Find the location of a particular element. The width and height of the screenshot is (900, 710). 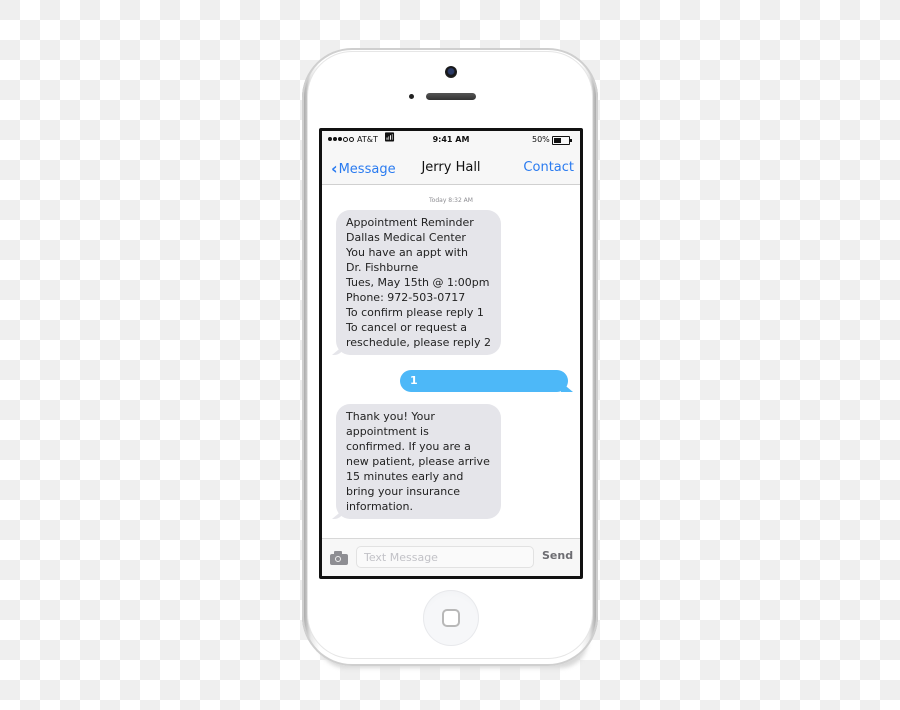

home-button-square-icon is located at coordinates (451, 618).